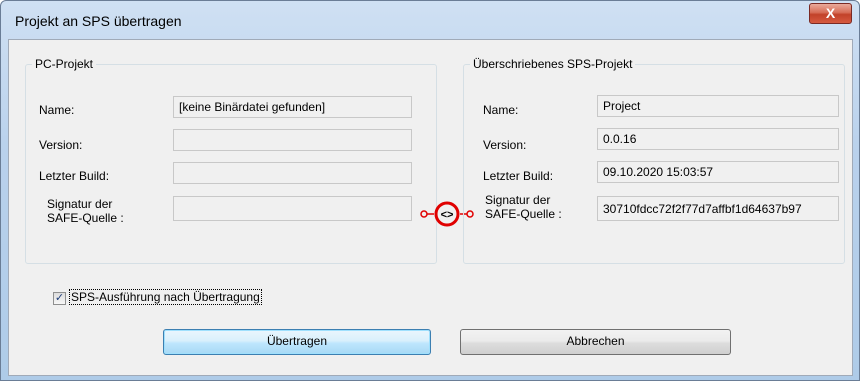 The height and width of the screenshot is (383, 862). Describe the element at coordinates (518, 176) in the screenshot. I see `sps-build-label: Letzter Build:` at that location.